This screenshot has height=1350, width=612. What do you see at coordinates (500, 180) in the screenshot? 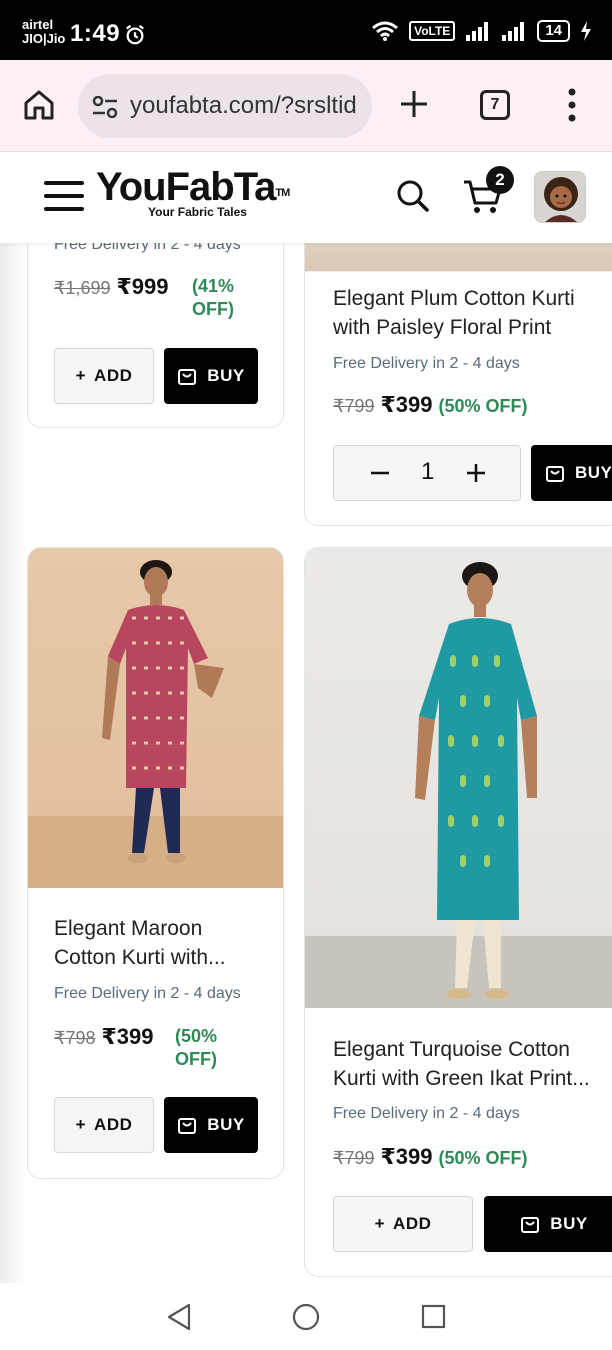
I see `cart-count-badge: 2` at bounding box center [500, 180].